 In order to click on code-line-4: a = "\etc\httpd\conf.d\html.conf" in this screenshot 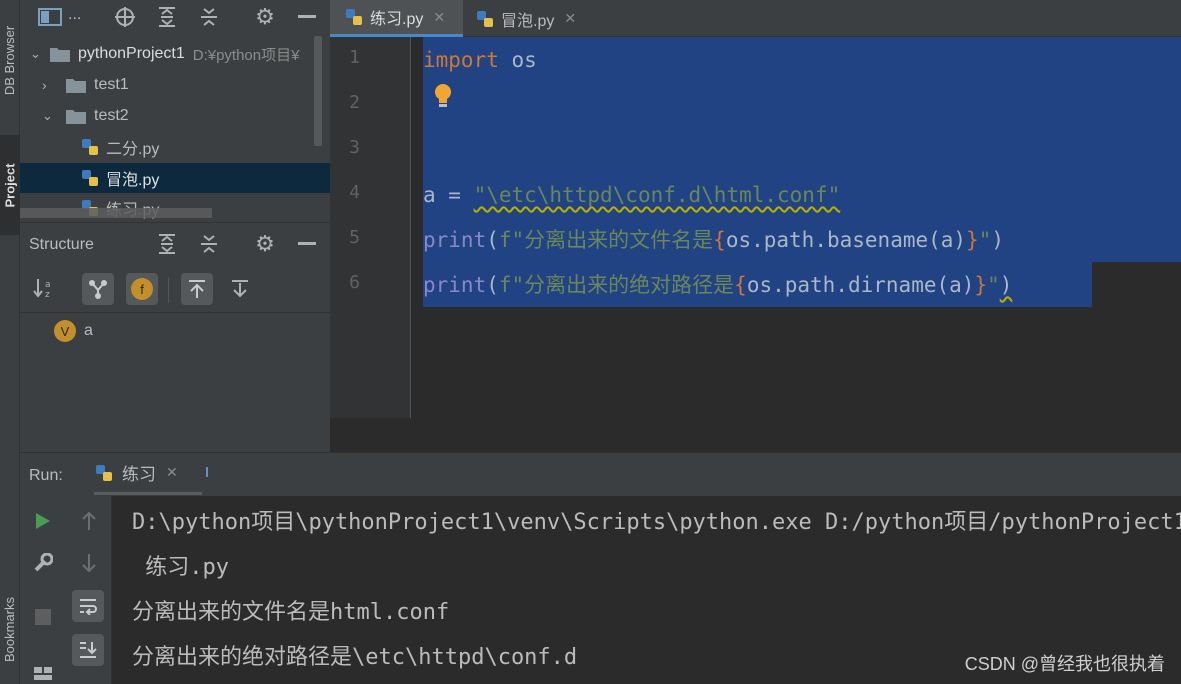, I will do `click(632, 195)`.